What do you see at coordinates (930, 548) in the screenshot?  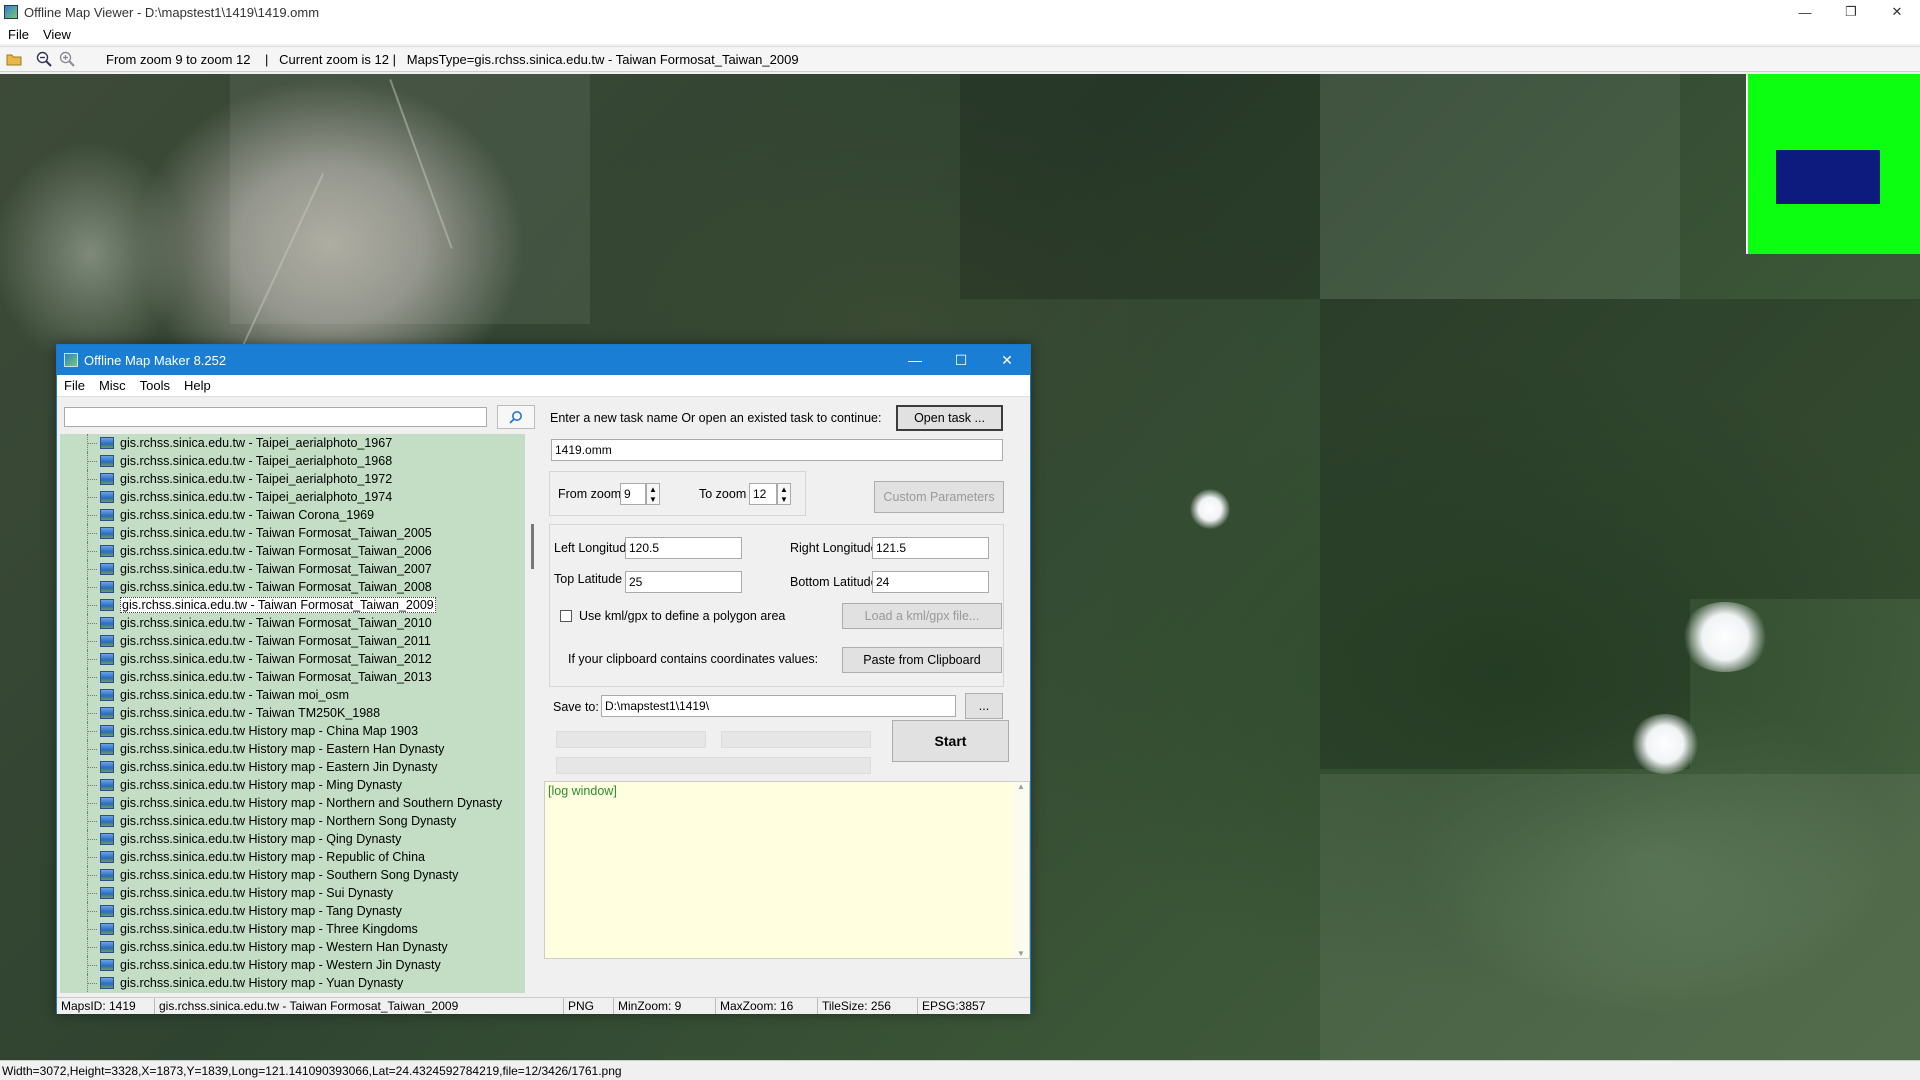 I see `right-longitude-field: 121.5` at bounding box center [930, 548].